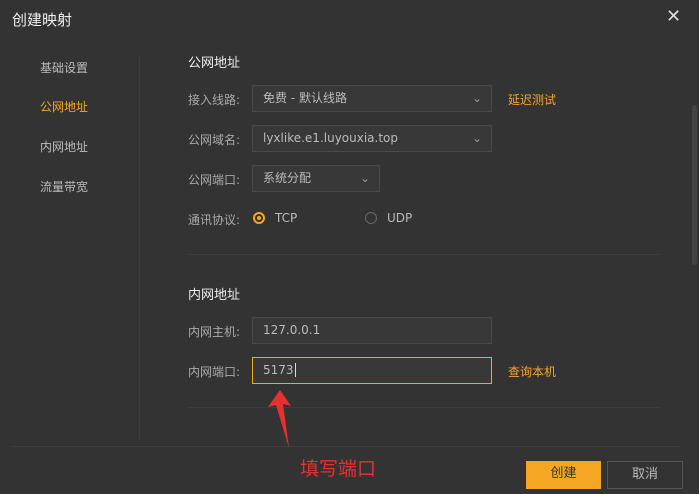 This screenshot has width=699, height=494. Describe the element at coordinates (694, 185) in the screenshot. I see `scrollbar` at that location.